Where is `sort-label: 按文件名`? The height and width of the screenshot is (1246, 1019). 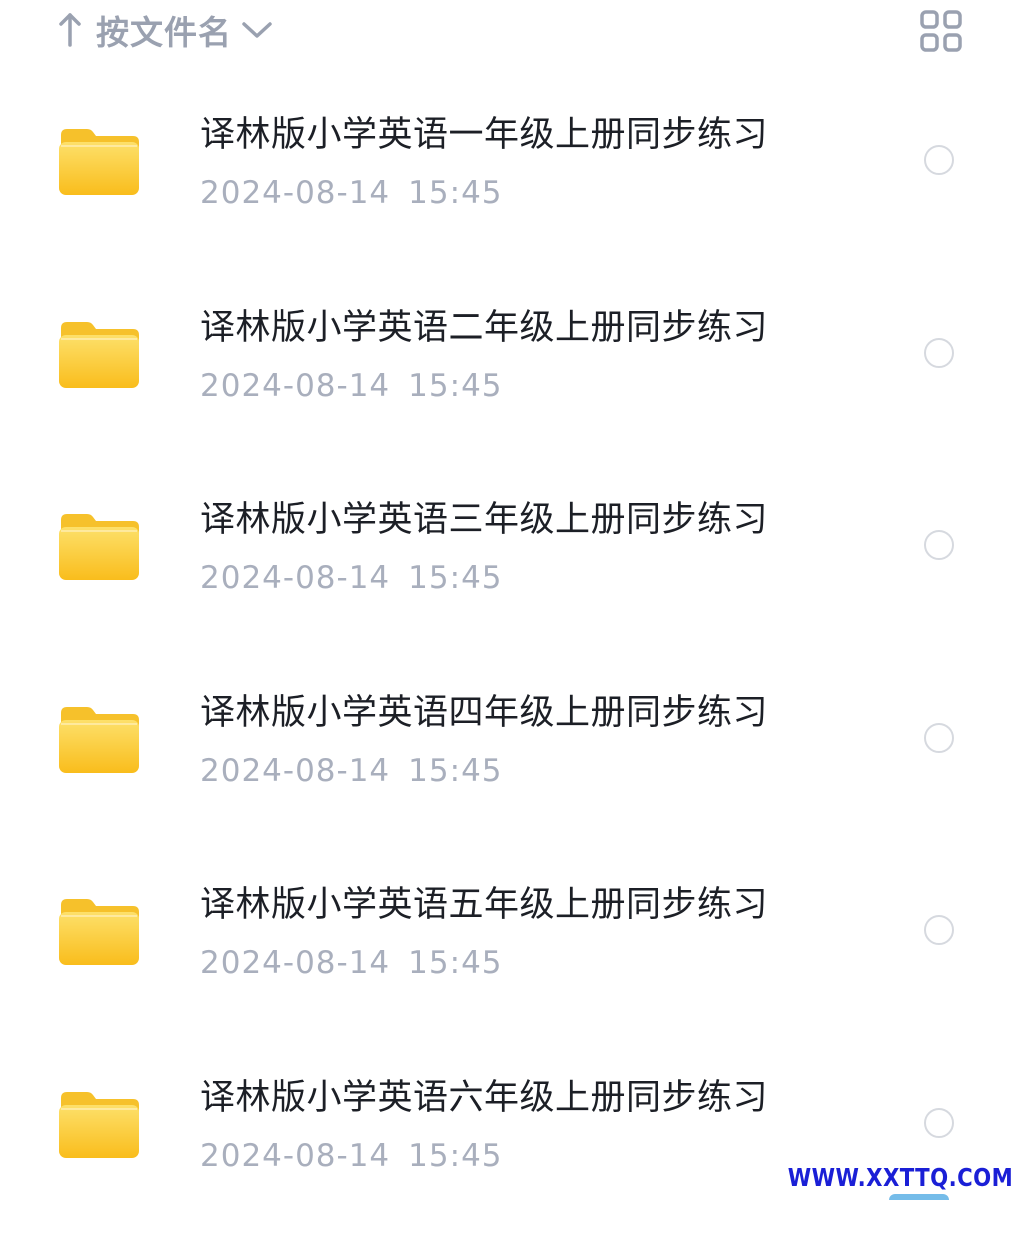
sort-label: 按文件名 is located at coordinates (164, 32).